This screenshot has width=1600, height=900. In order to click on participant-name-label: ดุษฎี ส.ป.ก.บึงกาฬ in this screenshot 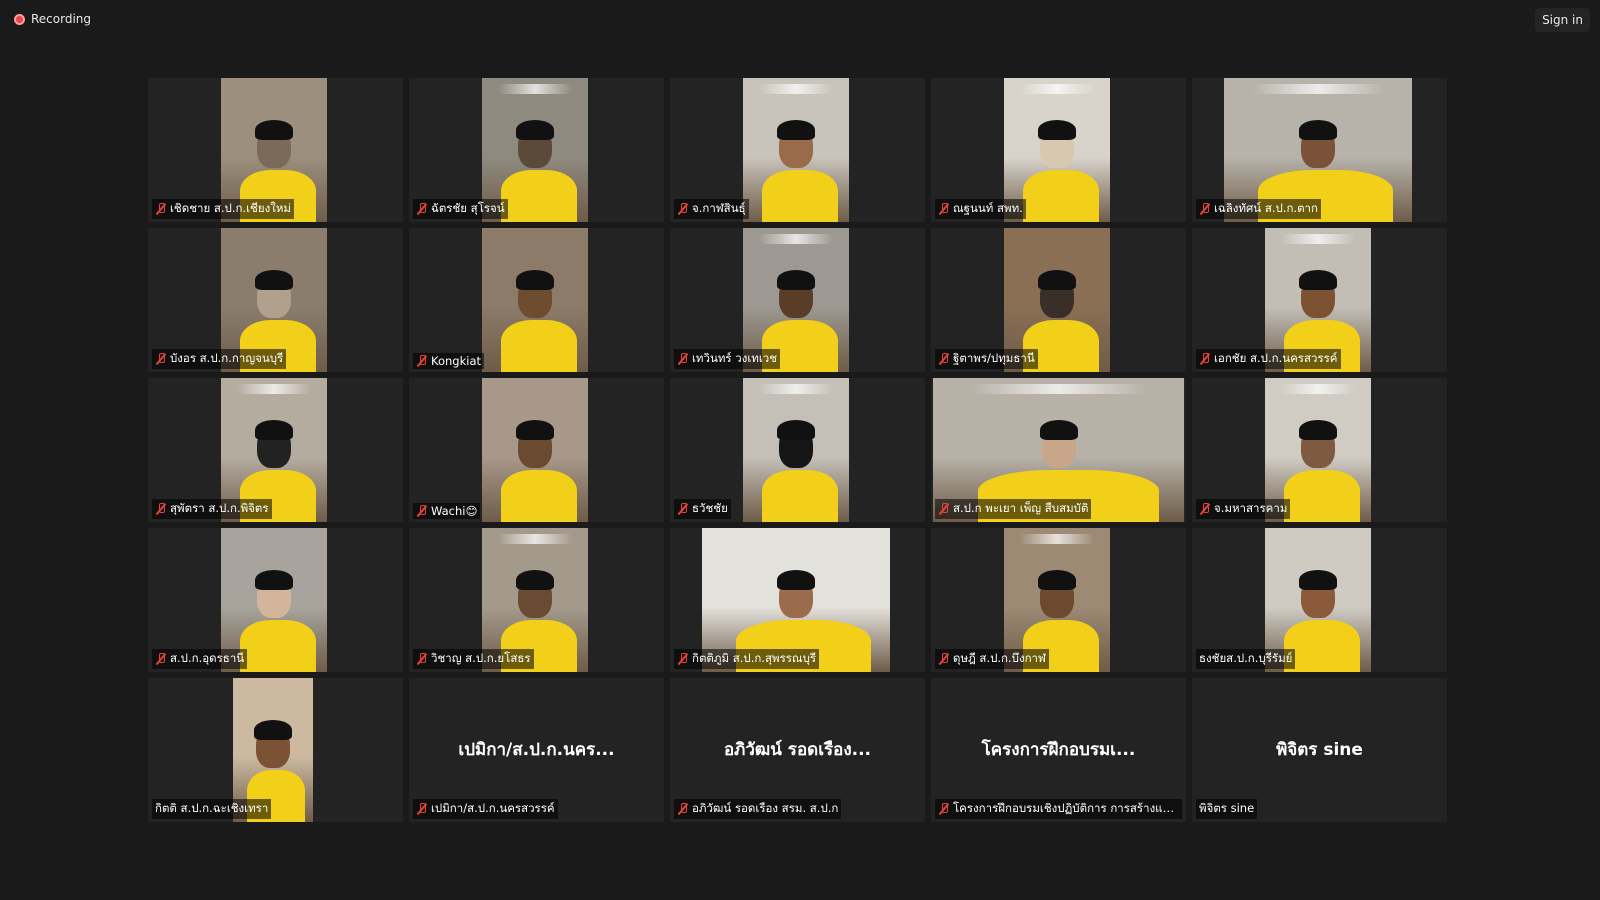, I will do `click(992, 659)`.